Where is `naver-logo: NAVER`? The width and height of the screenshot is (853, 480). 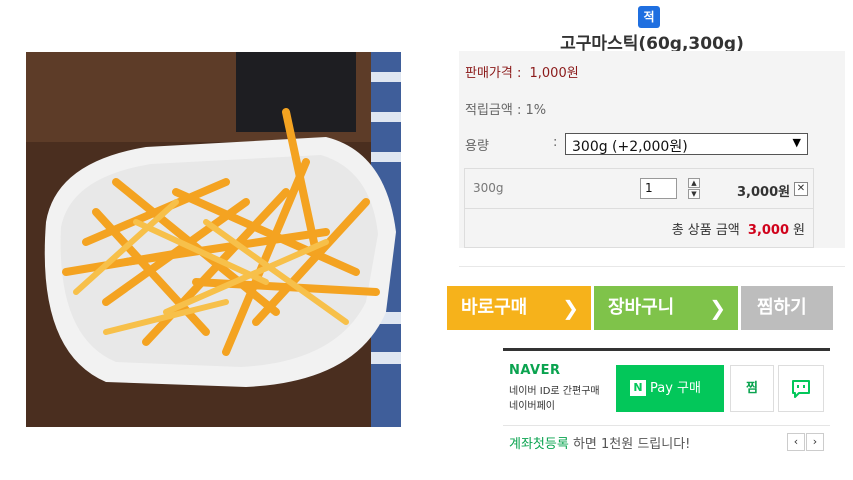 naver-logo: NAVER is located at coordinates (535, 370).